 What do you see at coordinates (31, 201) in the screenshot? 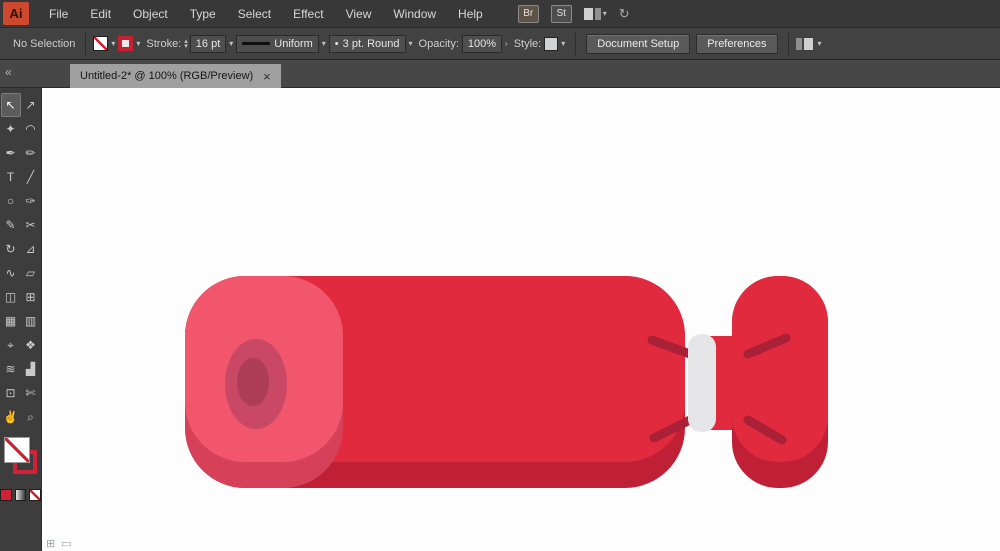
I see `tool-paintbrush: ✑` at bounding box center [31, 201].